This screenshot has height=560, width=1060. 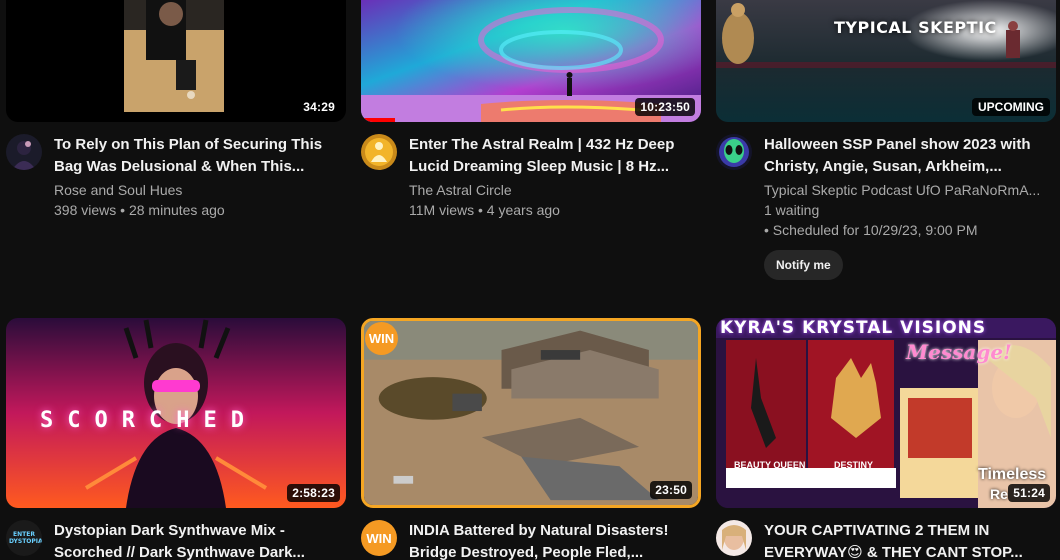 I want to click on channel-avatar: ENTER DYSTOPIA, so click(x=24, y=538).